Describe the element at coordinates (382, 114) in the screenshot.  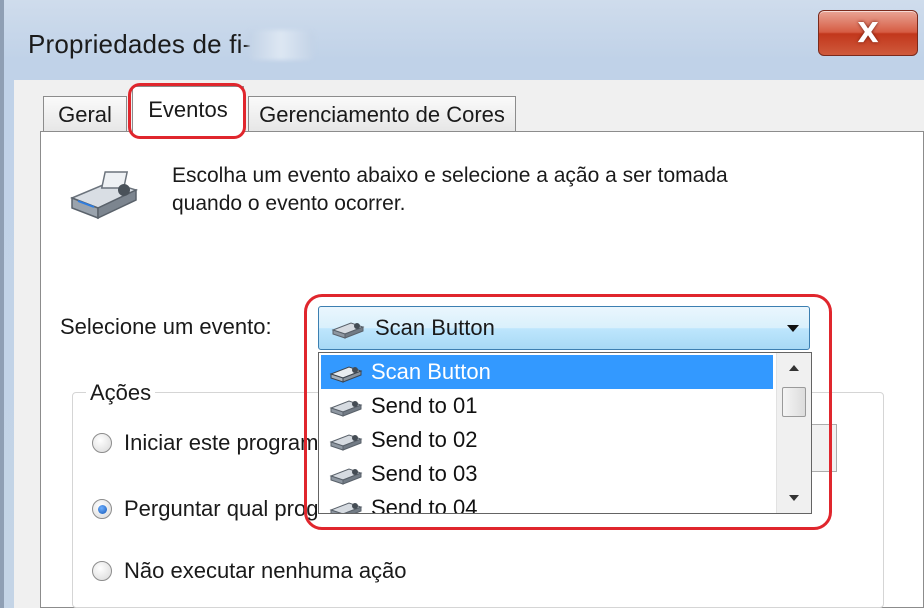
I see `tab-gerenciamento-de-cores: Gerenciamento de Cores` at that location.